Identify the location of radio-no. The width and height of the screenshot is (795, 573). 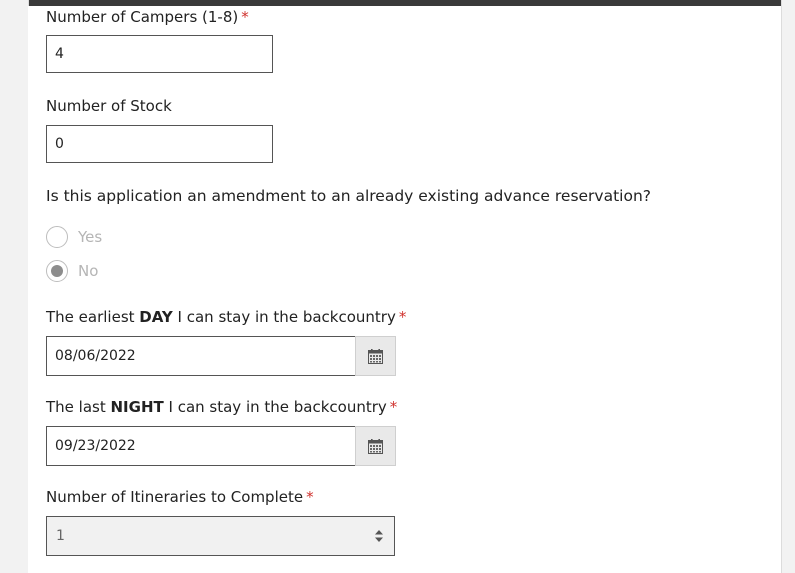
(57, 271).